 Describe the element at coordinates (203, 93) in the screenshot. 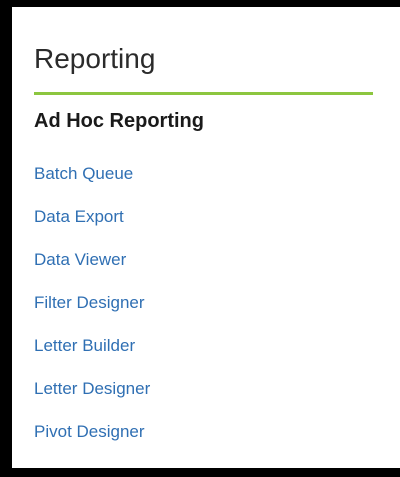

I see `accent-divider` at that location.